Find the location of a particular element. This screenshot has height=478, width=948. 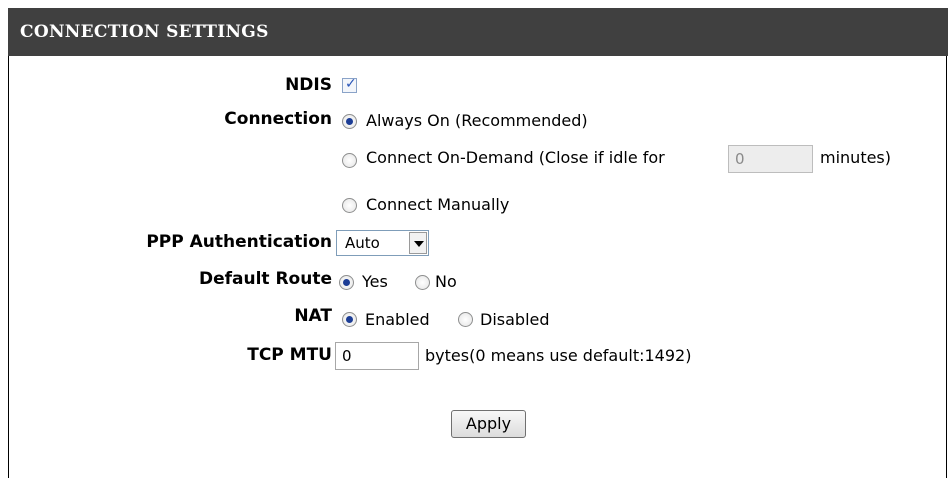

default-route-label: Default Route is located at coordinates (265, 279).